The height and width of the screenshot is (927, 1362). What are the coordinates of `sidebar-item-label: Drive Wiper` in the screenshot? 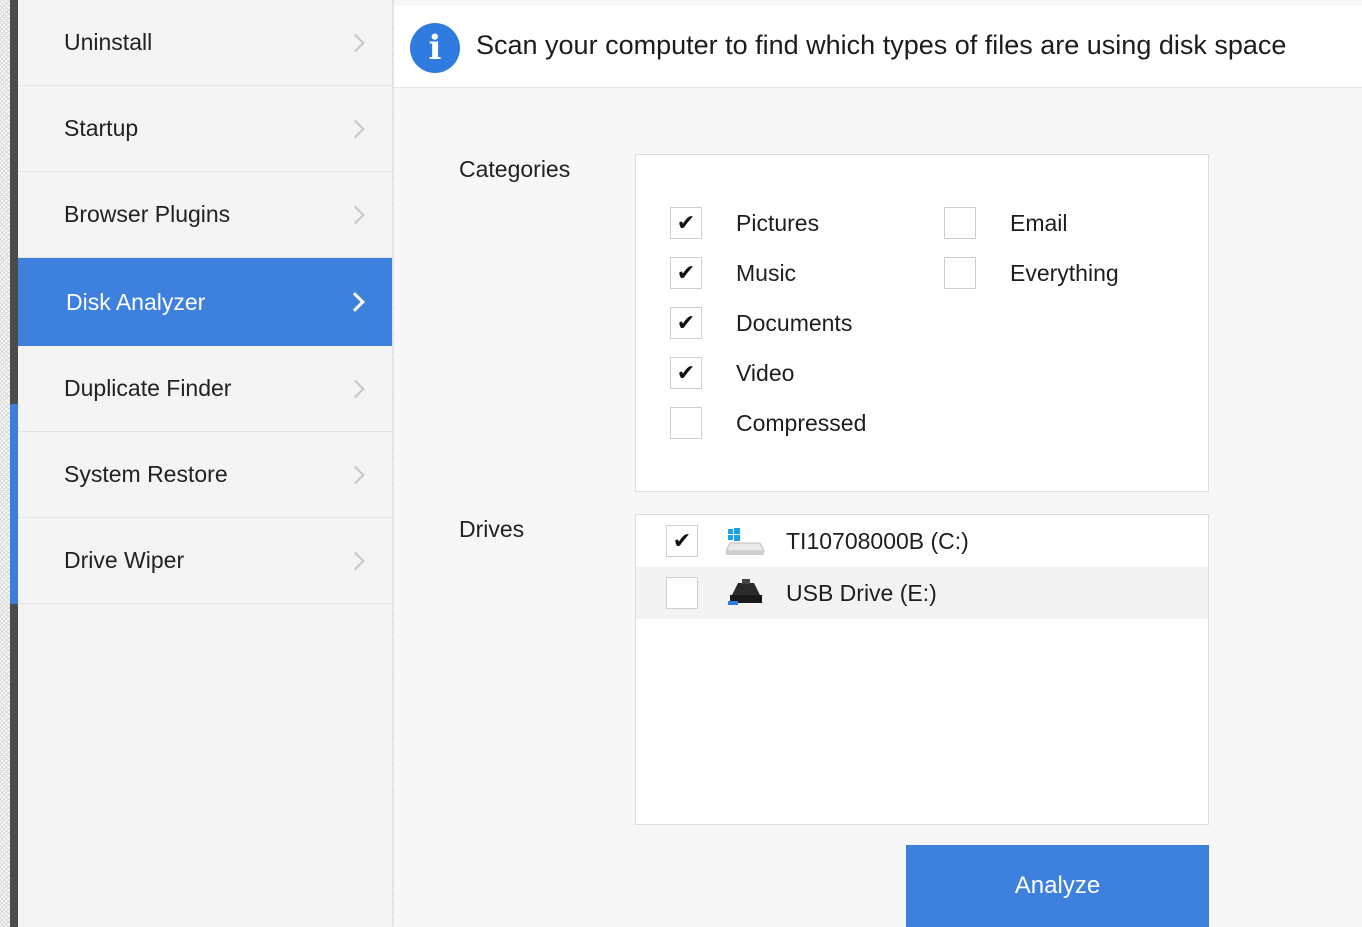 It's located at (124, 560).